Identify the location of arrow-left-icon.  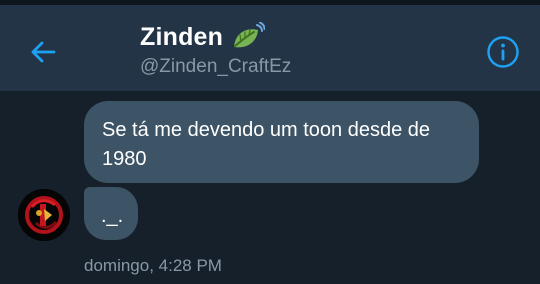
(43, 52).